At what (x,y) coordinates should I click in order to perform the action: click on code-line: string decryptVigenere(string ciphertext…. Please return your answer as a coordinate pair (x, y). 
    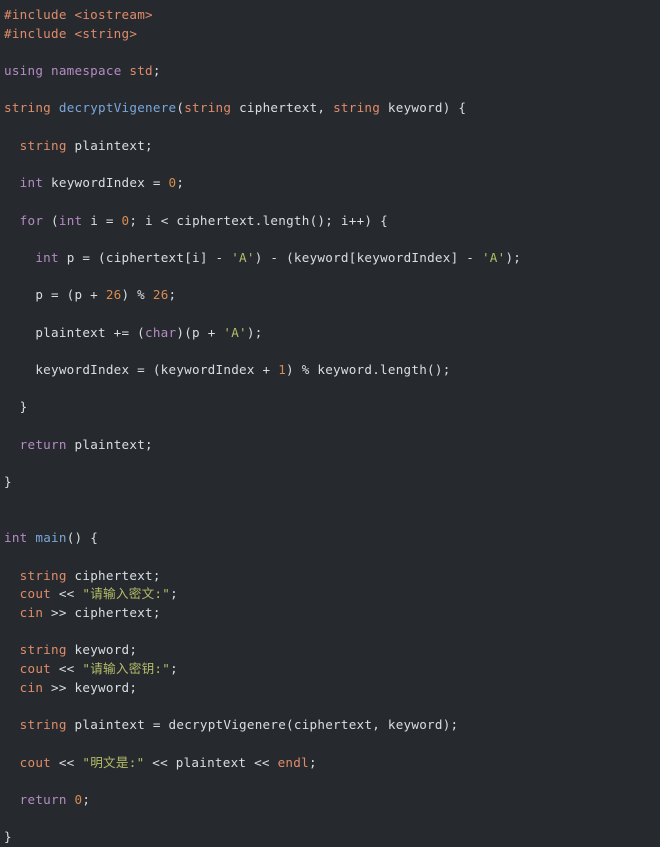
    Looking at the image, I should click on (330, 108).